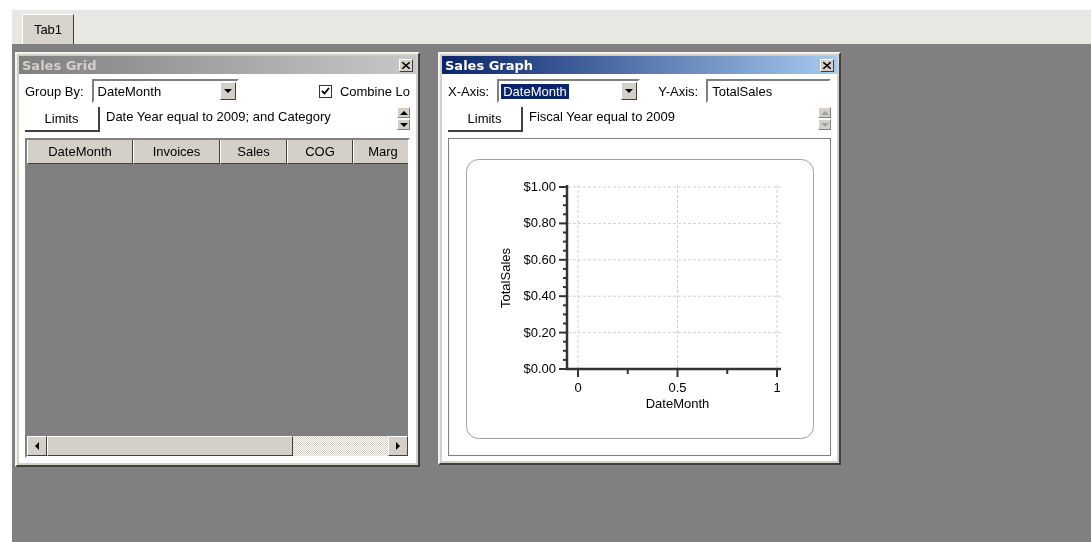 This screenshot has height=542, width=1091. I want to click on window-title: Sales Grid, so click(59, 65).